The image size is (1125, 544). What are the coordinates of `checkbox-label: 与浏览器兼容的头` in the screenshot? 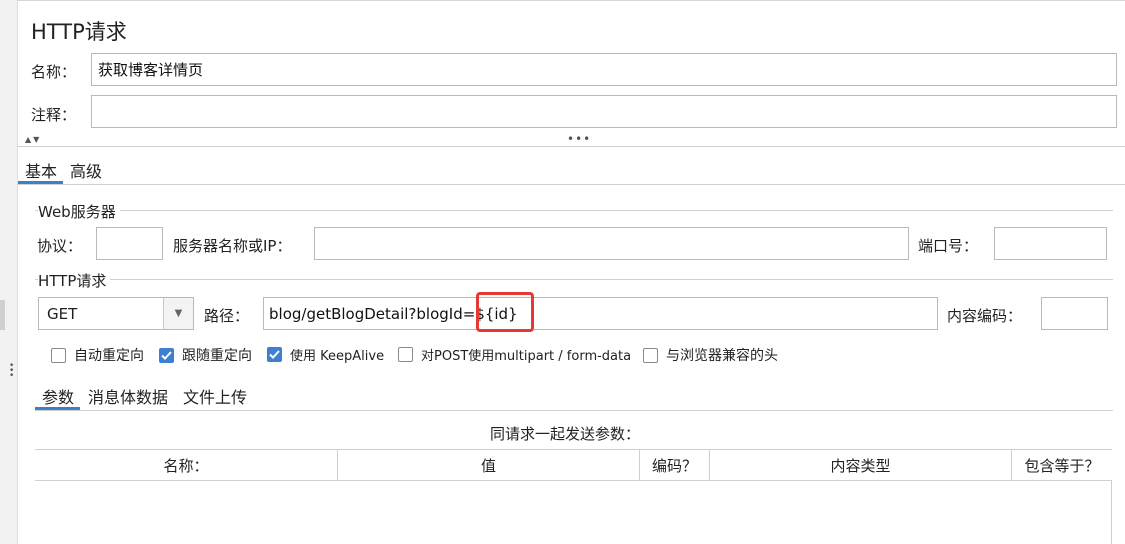 It's located at (722, 356).